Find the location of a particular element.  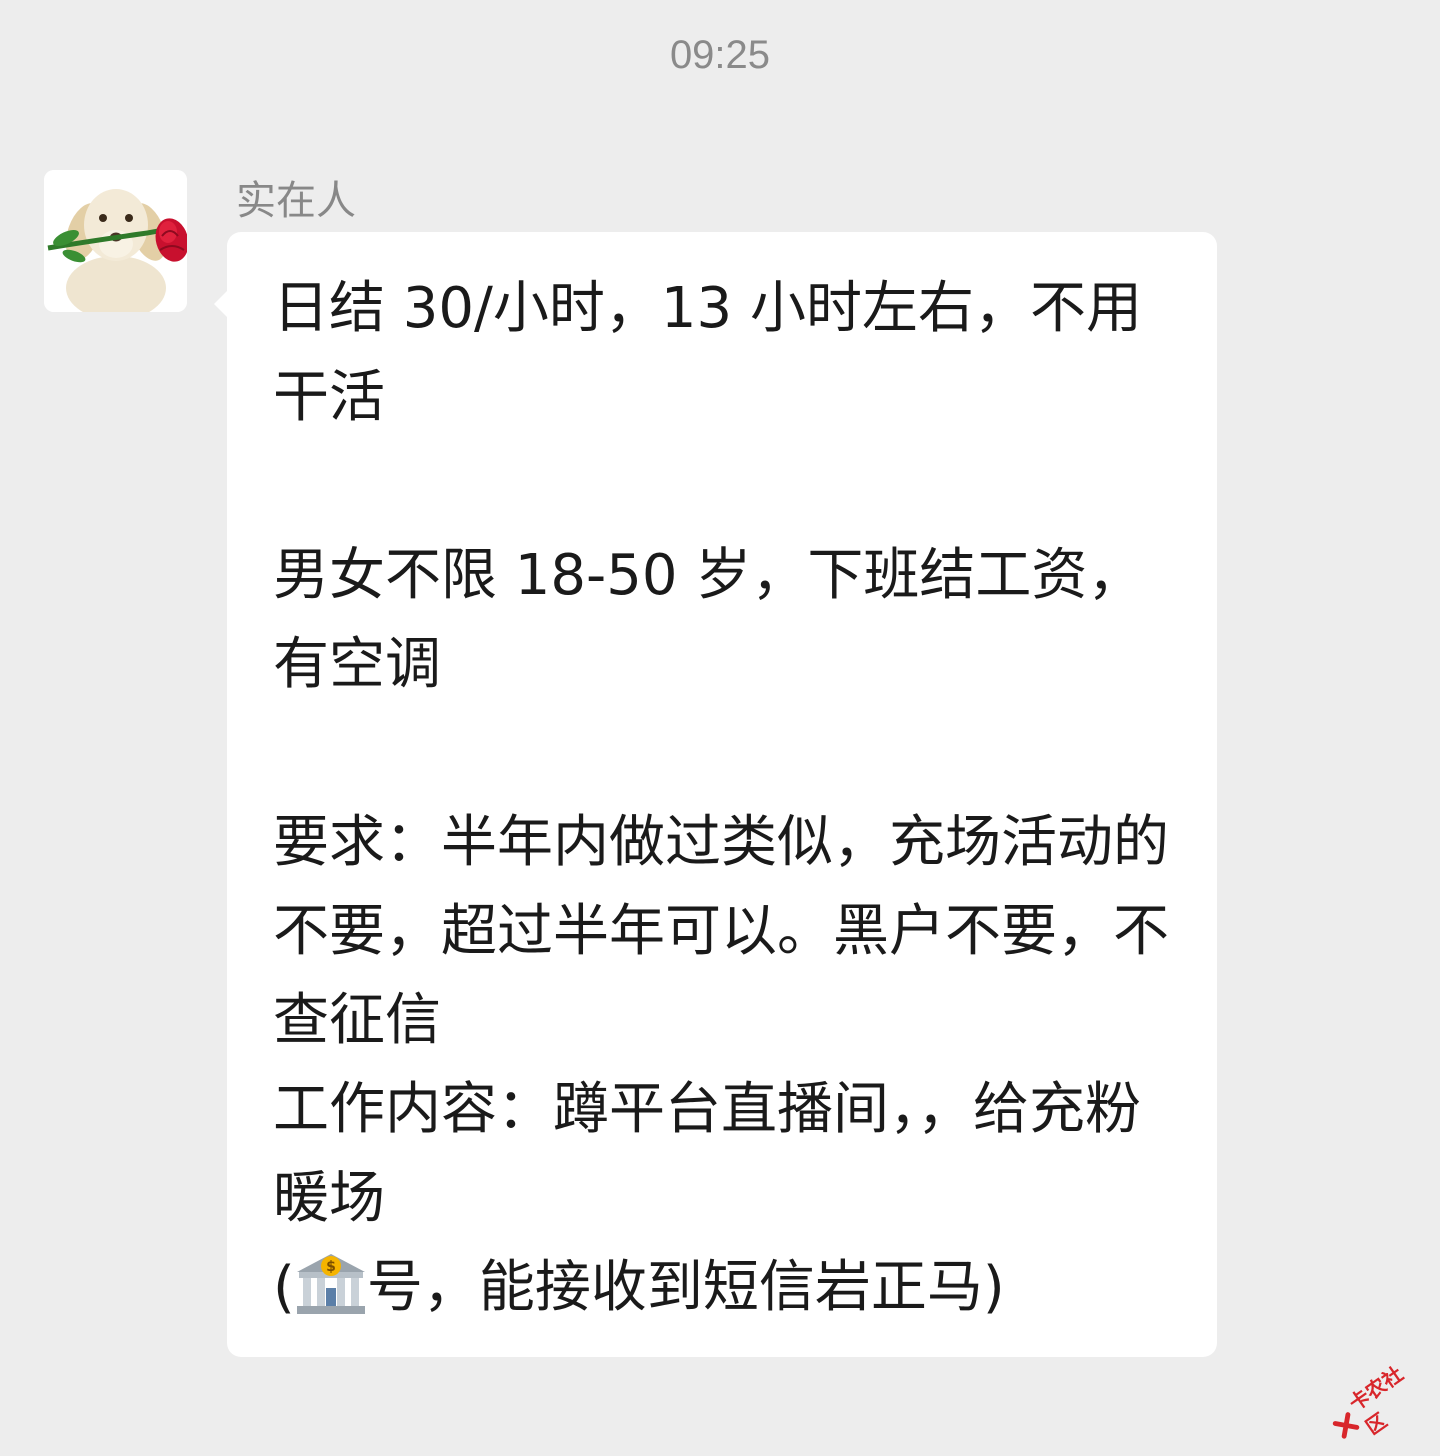

bubble-tail is located at coordinates (221, 304).